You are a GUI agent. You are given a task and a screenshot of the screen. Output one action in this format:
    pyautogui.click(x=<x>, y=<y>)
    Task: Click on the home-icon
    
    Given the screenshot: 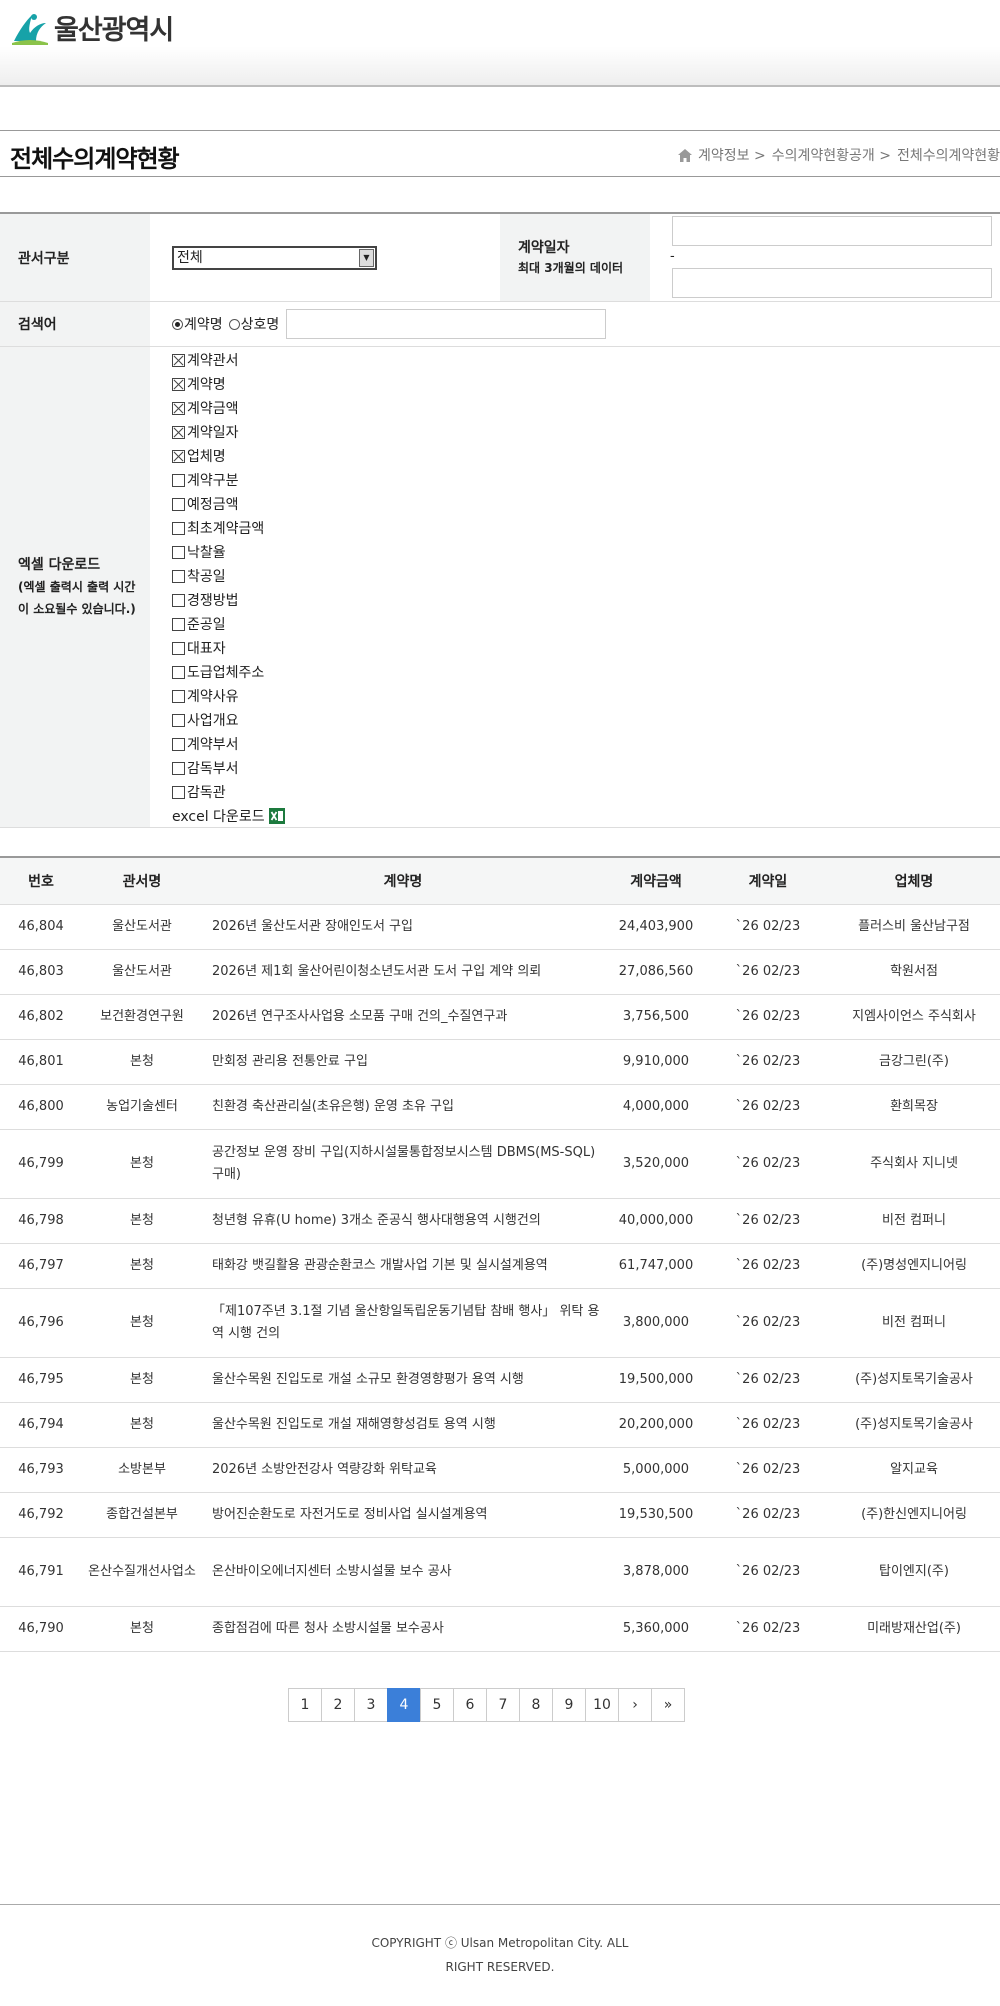 What is the action you would take?
    pyautogui.click(x=685, y=155)
    